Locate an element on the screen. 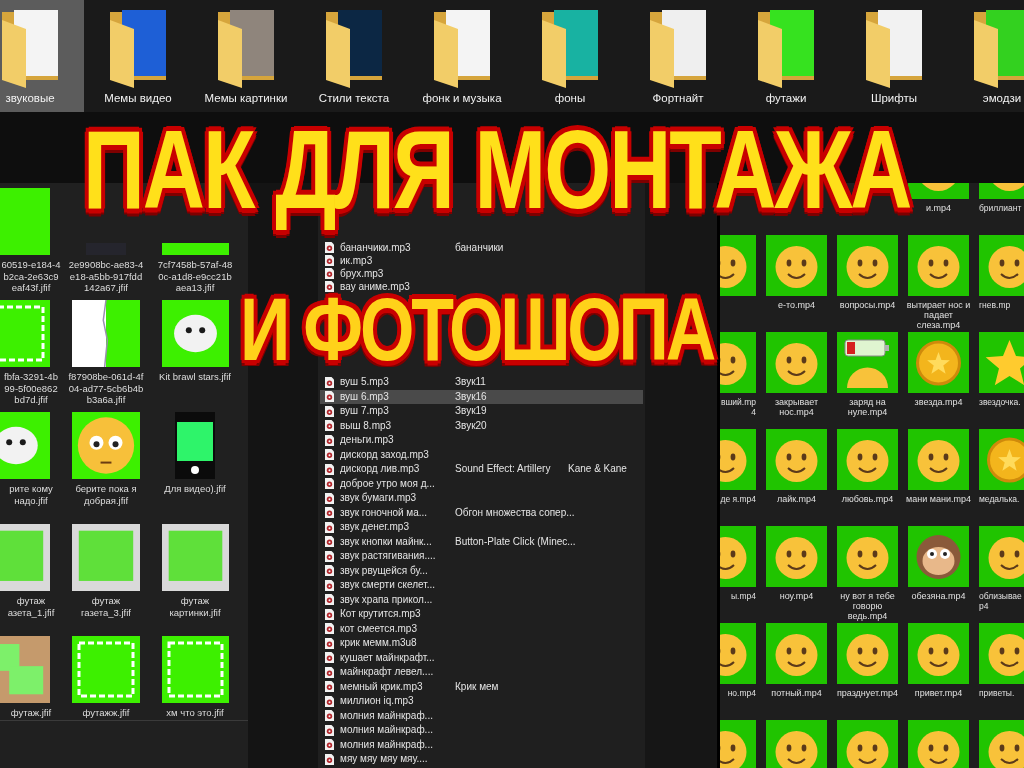 This screenshot has height=768, width=1024. track-title: Звук19 is located at coordinates (471, 411).